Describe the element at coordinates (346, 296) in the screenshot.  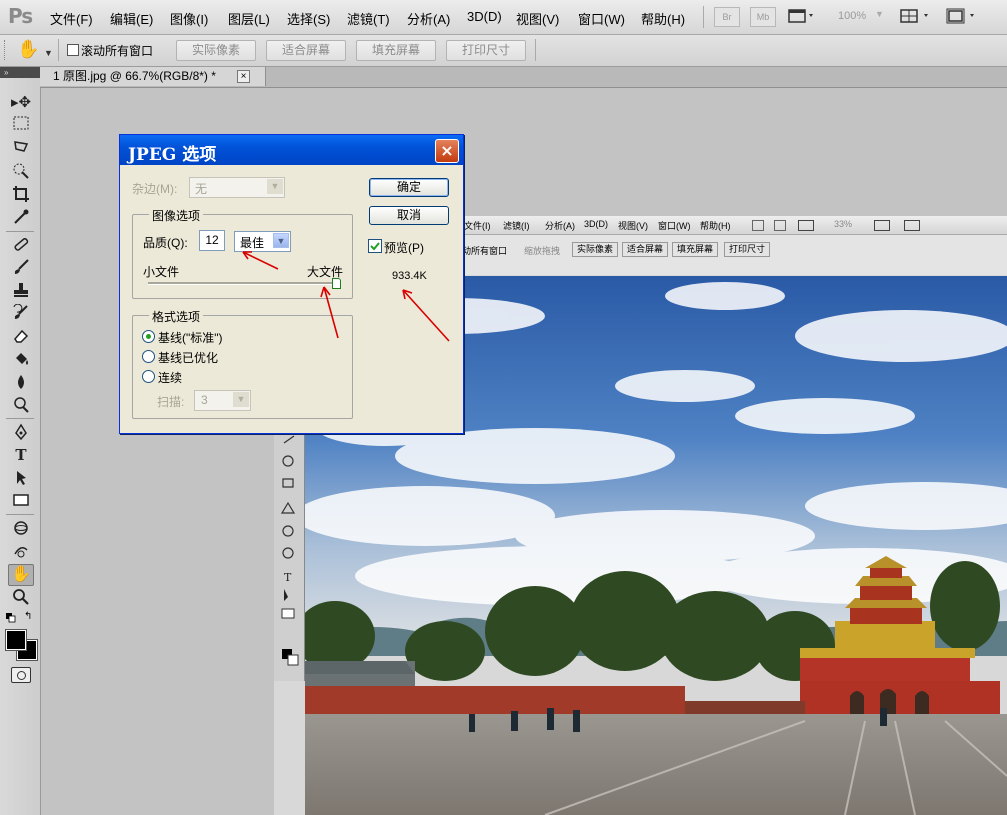
I see `annotation-arrows` at that location.